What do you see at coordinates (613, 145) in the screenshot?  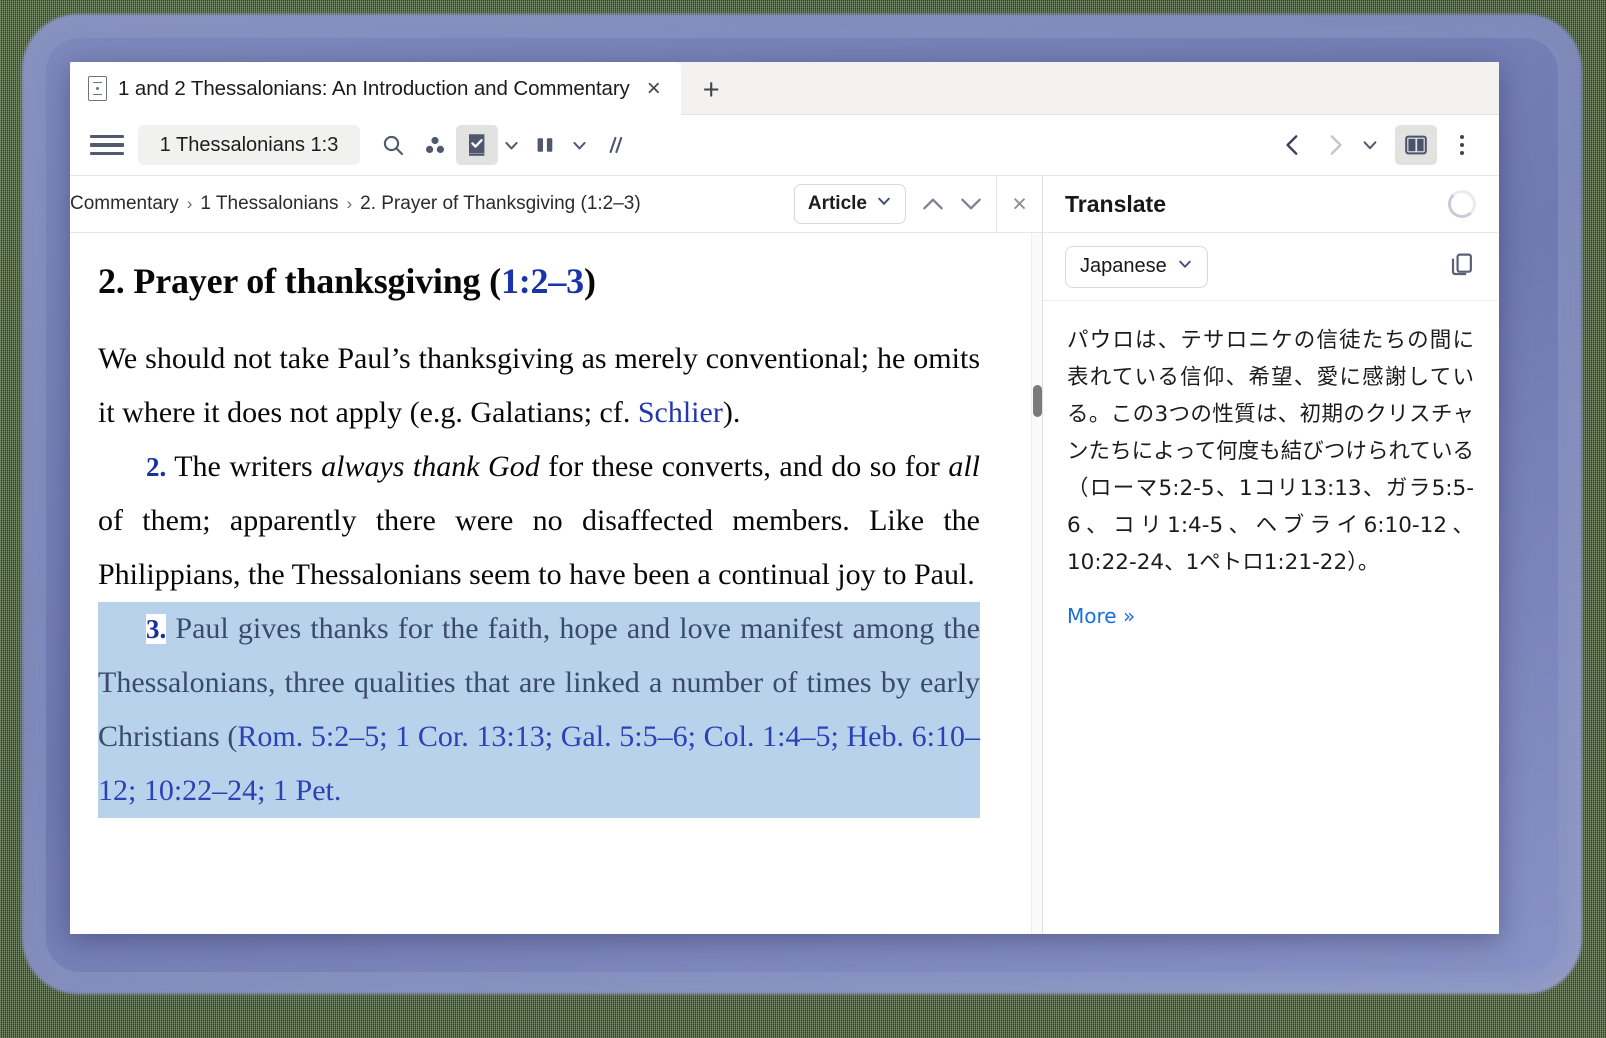 I see `double-slash-icon` at bounding box center [613, 145].